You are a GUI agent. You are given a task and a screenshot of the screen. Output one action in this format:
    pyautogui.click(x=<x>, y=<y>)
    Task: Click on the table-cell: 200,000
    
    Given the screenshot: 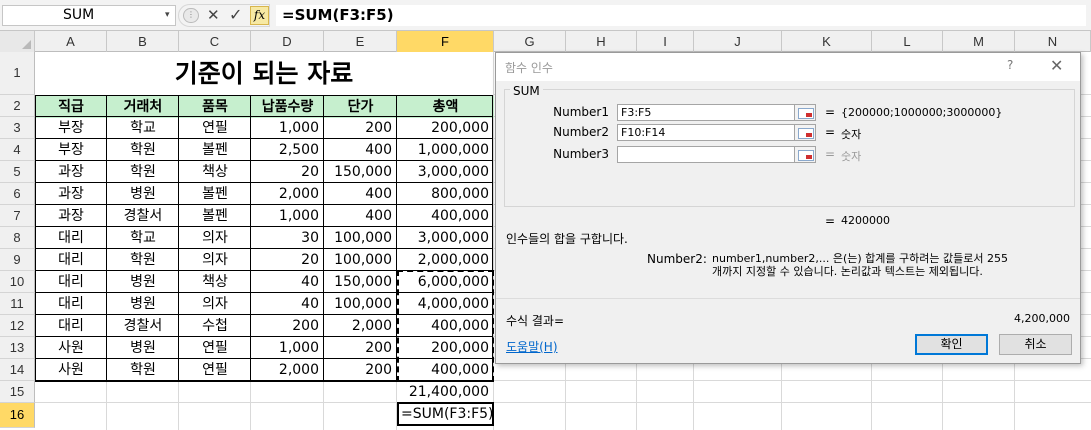 What is the action you would take?
    pyautogui.click(x=445, y=348)
    